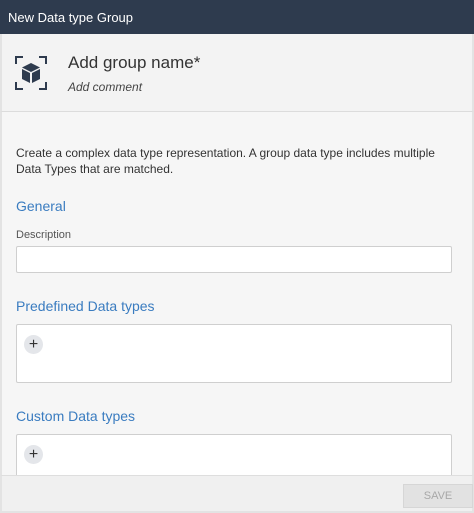 This screenshot has height=513, width=474. What do you see at coordinates (237, 17) in the screenshot?
I see `window-titlebar: New Data type Group` at bounding box center [237, 17].